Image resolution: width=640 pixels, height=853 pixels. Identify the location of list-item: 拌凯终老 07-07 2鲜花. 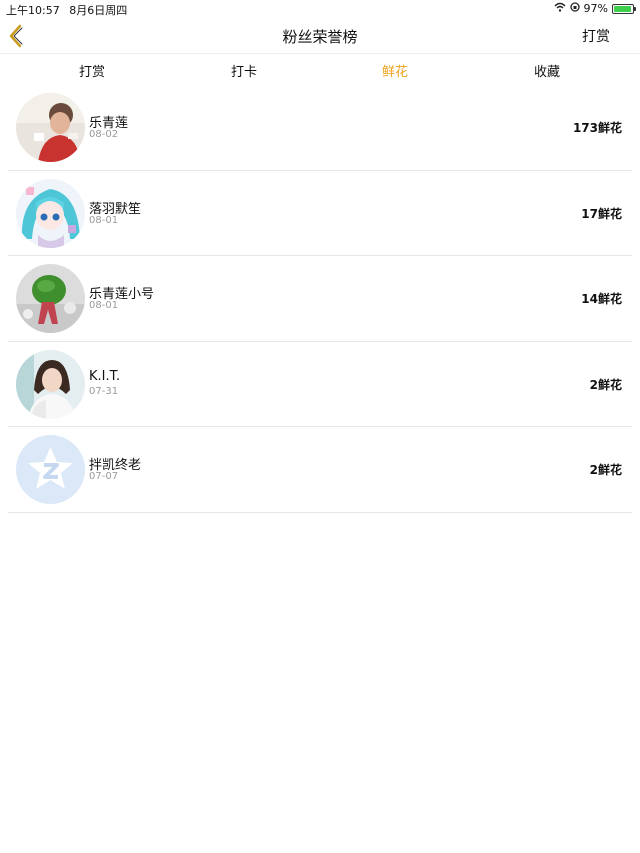
(320, 470).